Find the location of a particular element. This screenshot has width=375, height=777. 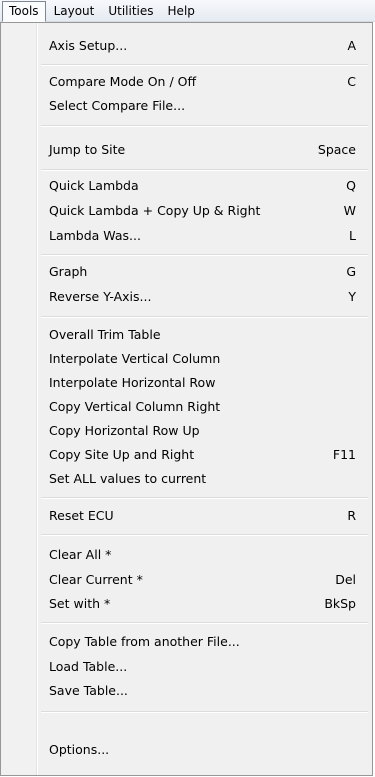

menu-item-shortcut: C is located at coordinates (351, 81).